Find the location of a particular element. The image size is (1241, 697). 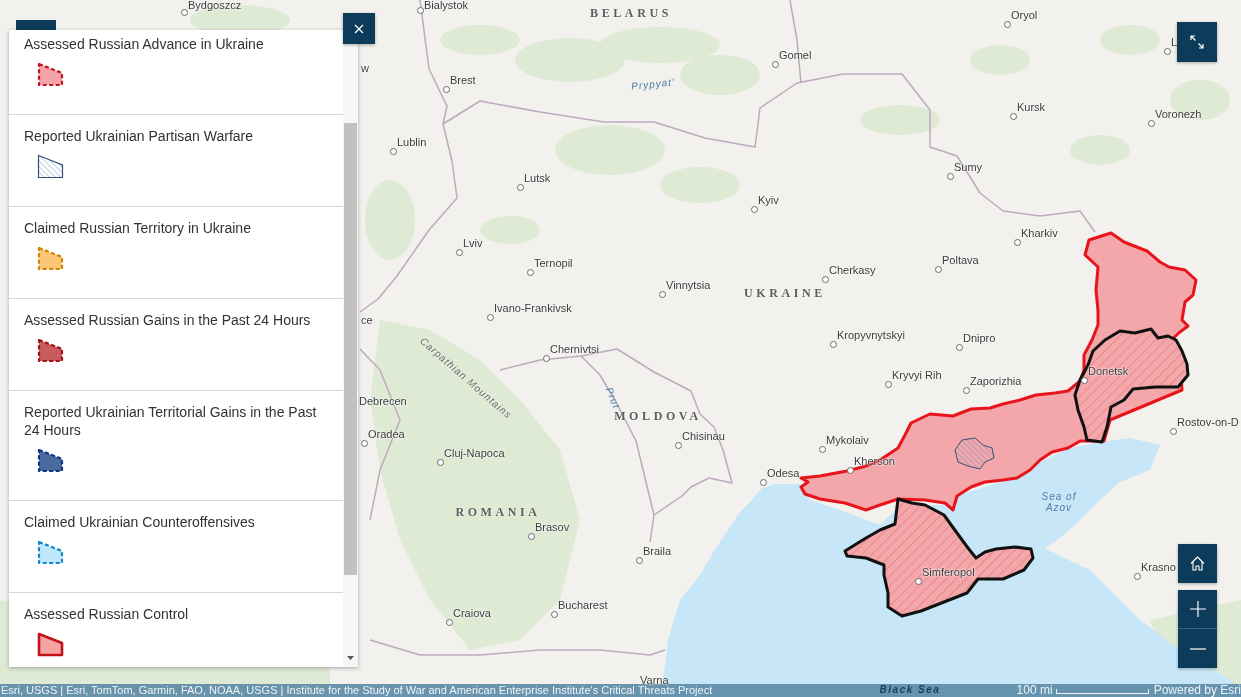

city-label: Donetsk is located at coordinates (1108, 371).